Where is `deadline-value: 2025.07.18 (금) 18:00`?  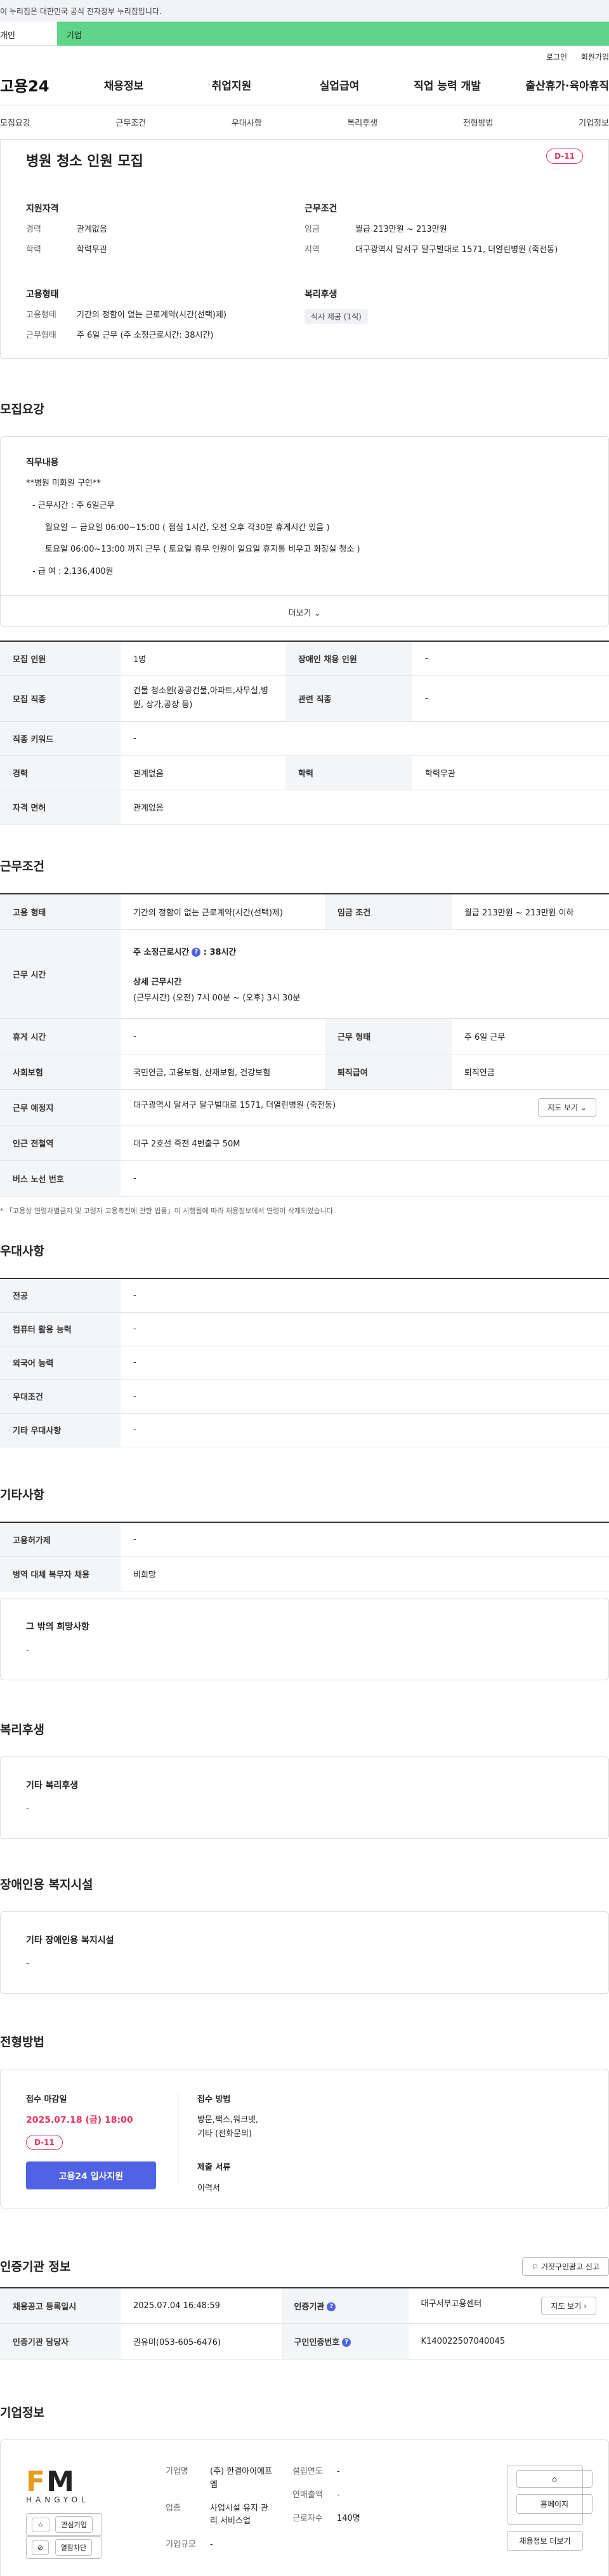 deadline-value: 2025.07.18 (금) 18:00 is located at coordinates (79, 2120).